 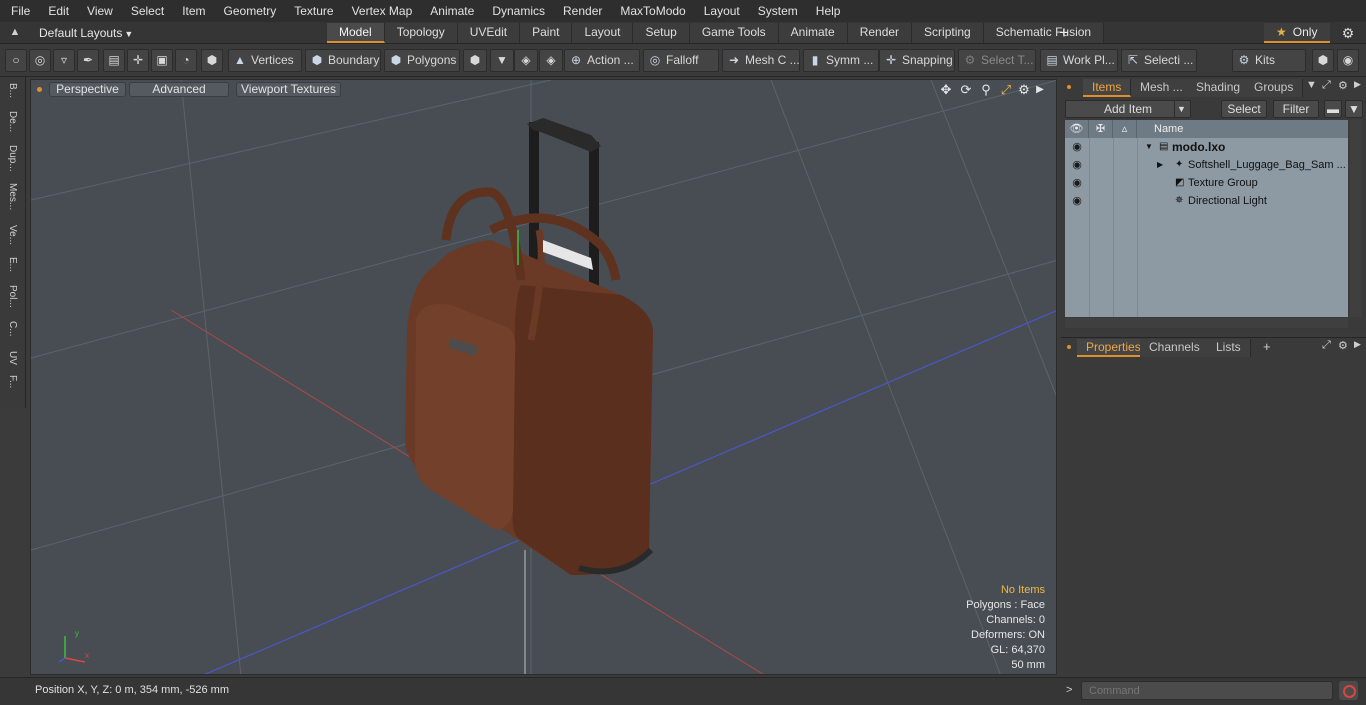 What do you see at coordinates (1348, 690) in the screenshot?
I see `record-icon` at bounding box center [1348, 690].